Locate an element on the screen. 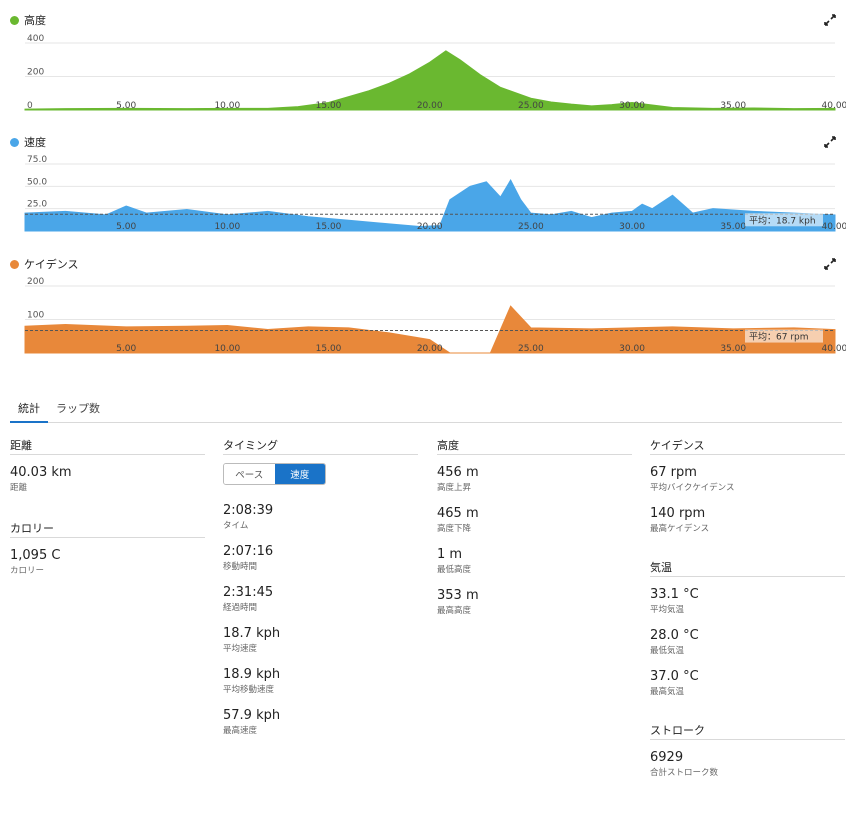 The image size is (846, 813). y-tick-label: 25.0 is located at coordinates (37, 205).